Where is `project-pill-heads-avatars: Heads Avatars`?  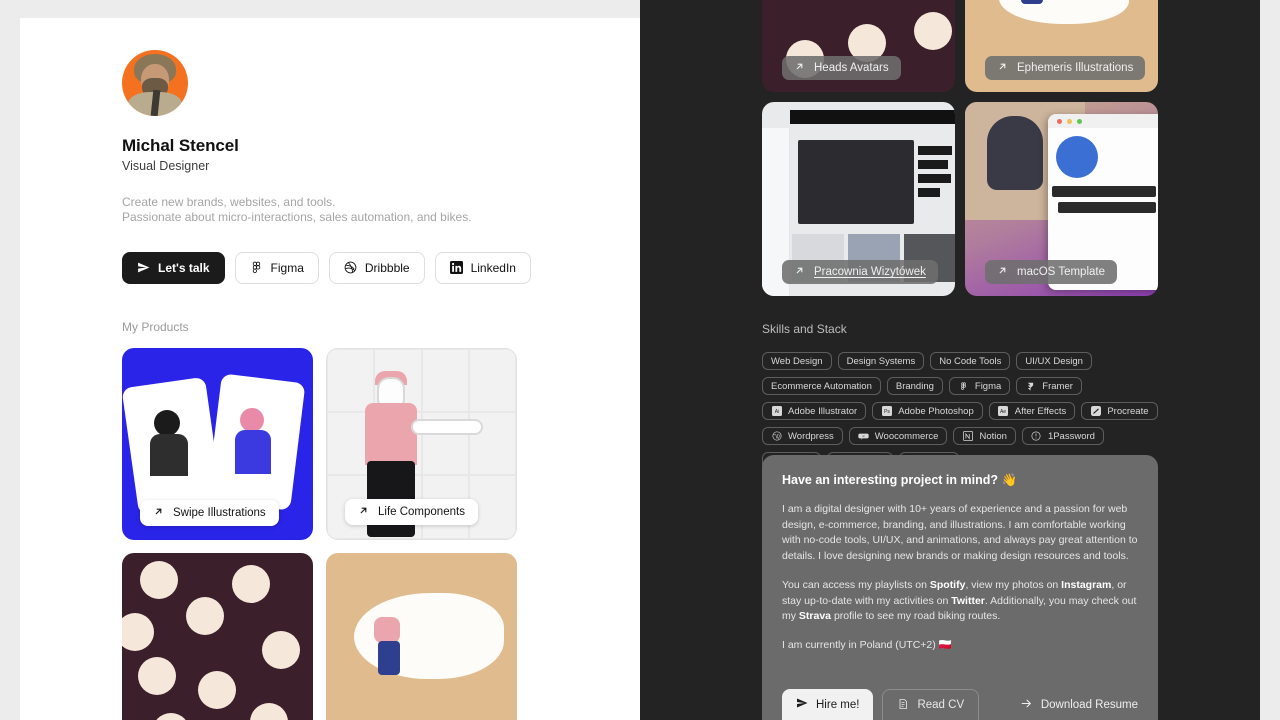 project-pill-heads-avatars: Heads Avatars is located at coordinates (841, 68).